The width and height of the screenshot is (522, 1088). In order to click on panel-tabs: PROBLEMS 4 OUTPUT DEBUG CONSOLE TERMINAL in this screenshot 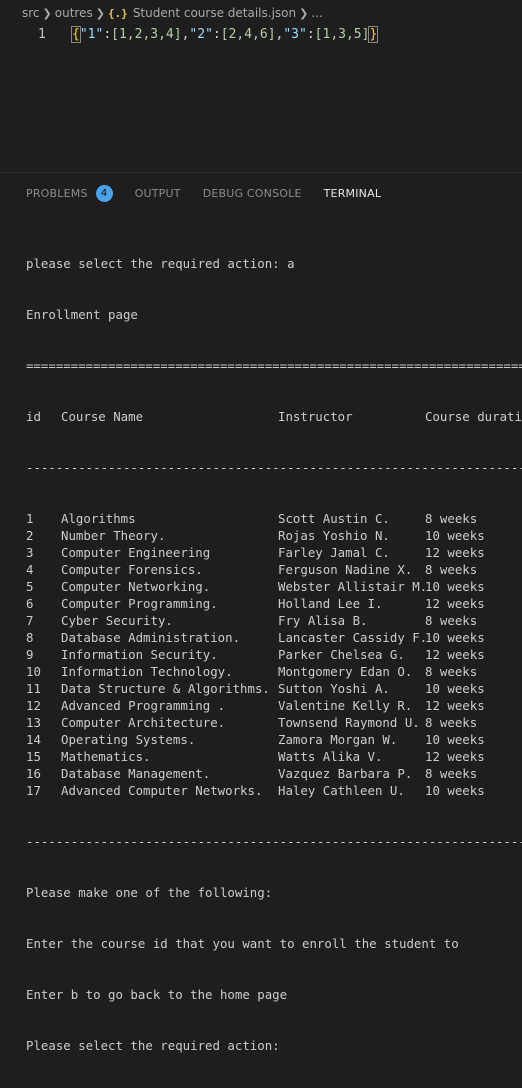, I will do `click(261, 193)`.